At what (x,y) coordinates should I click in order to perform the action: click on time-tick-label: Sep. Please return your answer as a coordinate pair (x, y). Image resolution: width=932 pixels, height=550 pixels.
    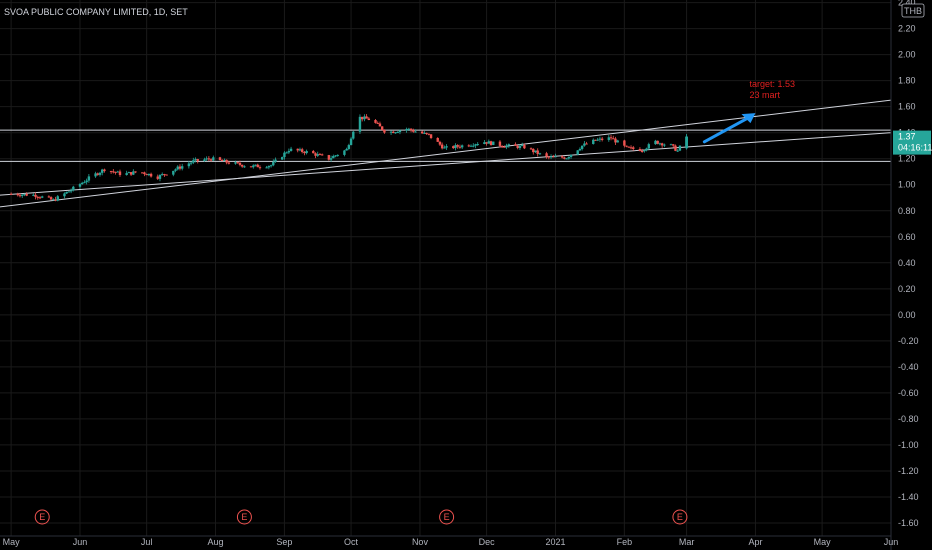
    Looking at the image, I should click on (284, 542).